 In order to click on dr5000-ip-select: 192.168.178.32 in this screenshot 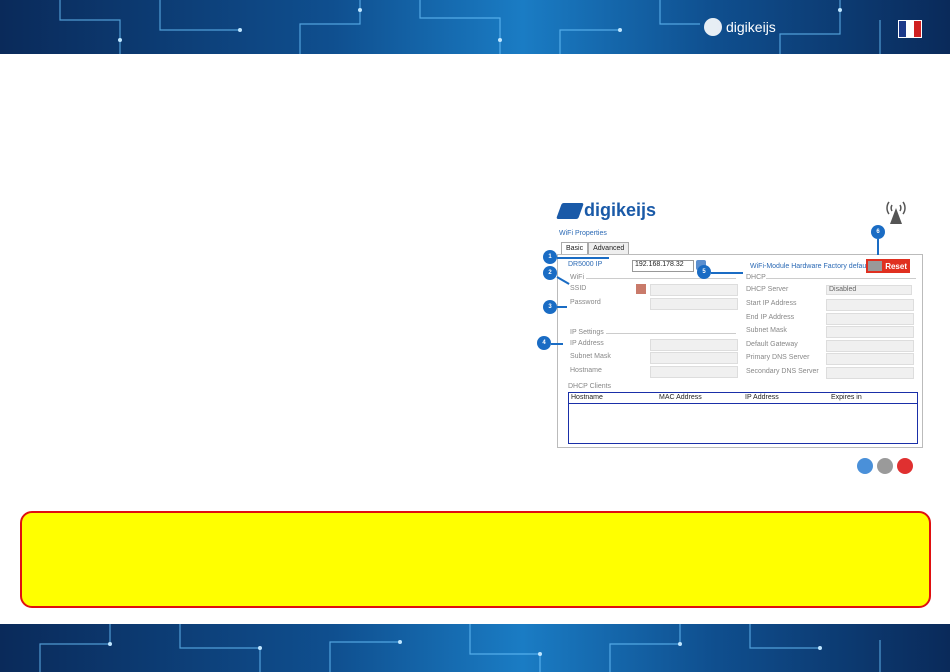, I will do `click(663, 266)`.